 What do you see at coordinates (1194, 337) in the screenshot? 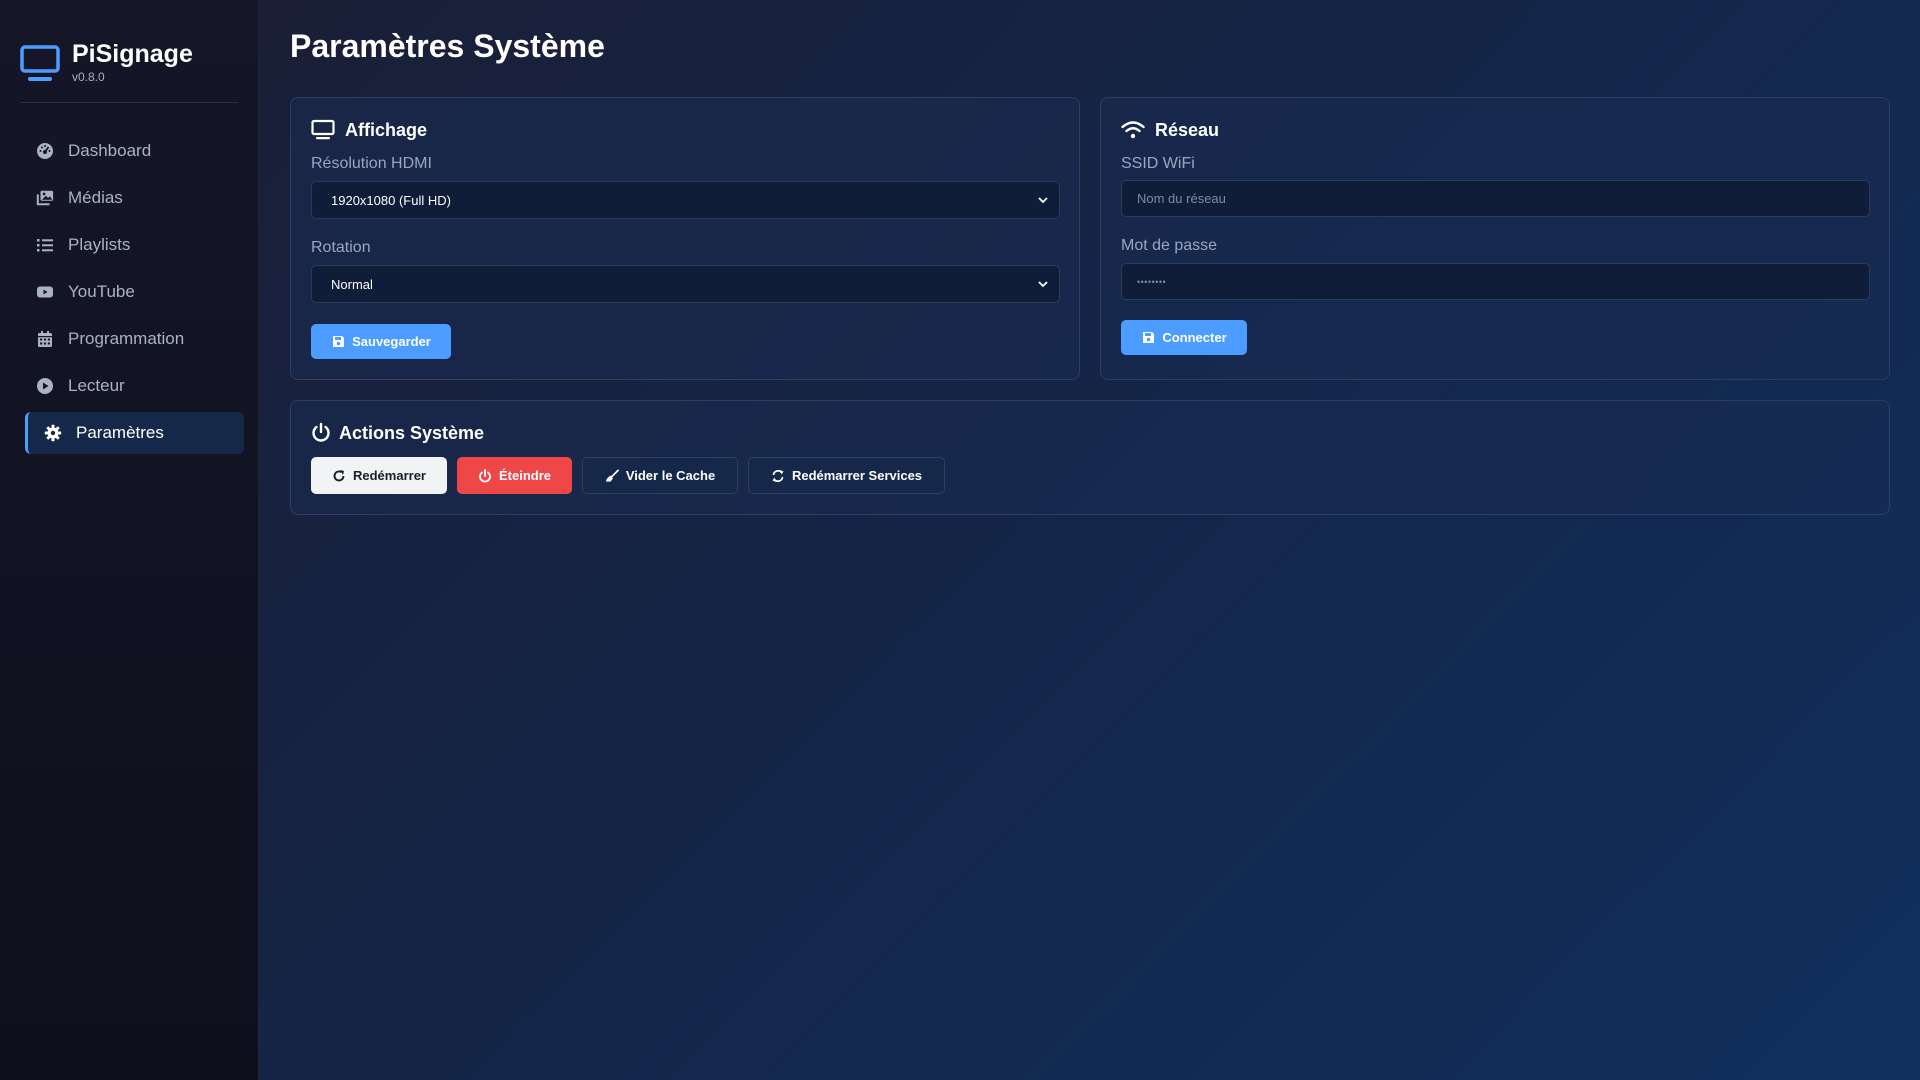
I see `connect-button-label: Connecter` at bounding box center [1194, 337].